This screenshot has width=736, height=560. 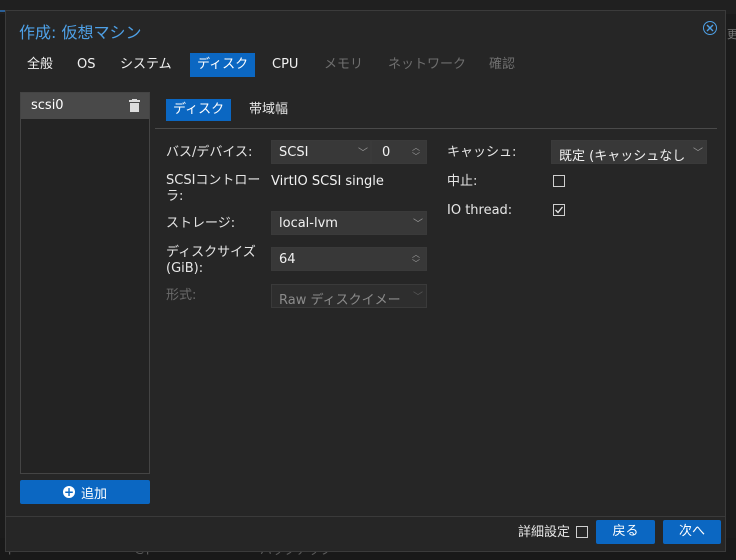 I want to click on add-disk-button: + 追加, so click(x=85, y=492).